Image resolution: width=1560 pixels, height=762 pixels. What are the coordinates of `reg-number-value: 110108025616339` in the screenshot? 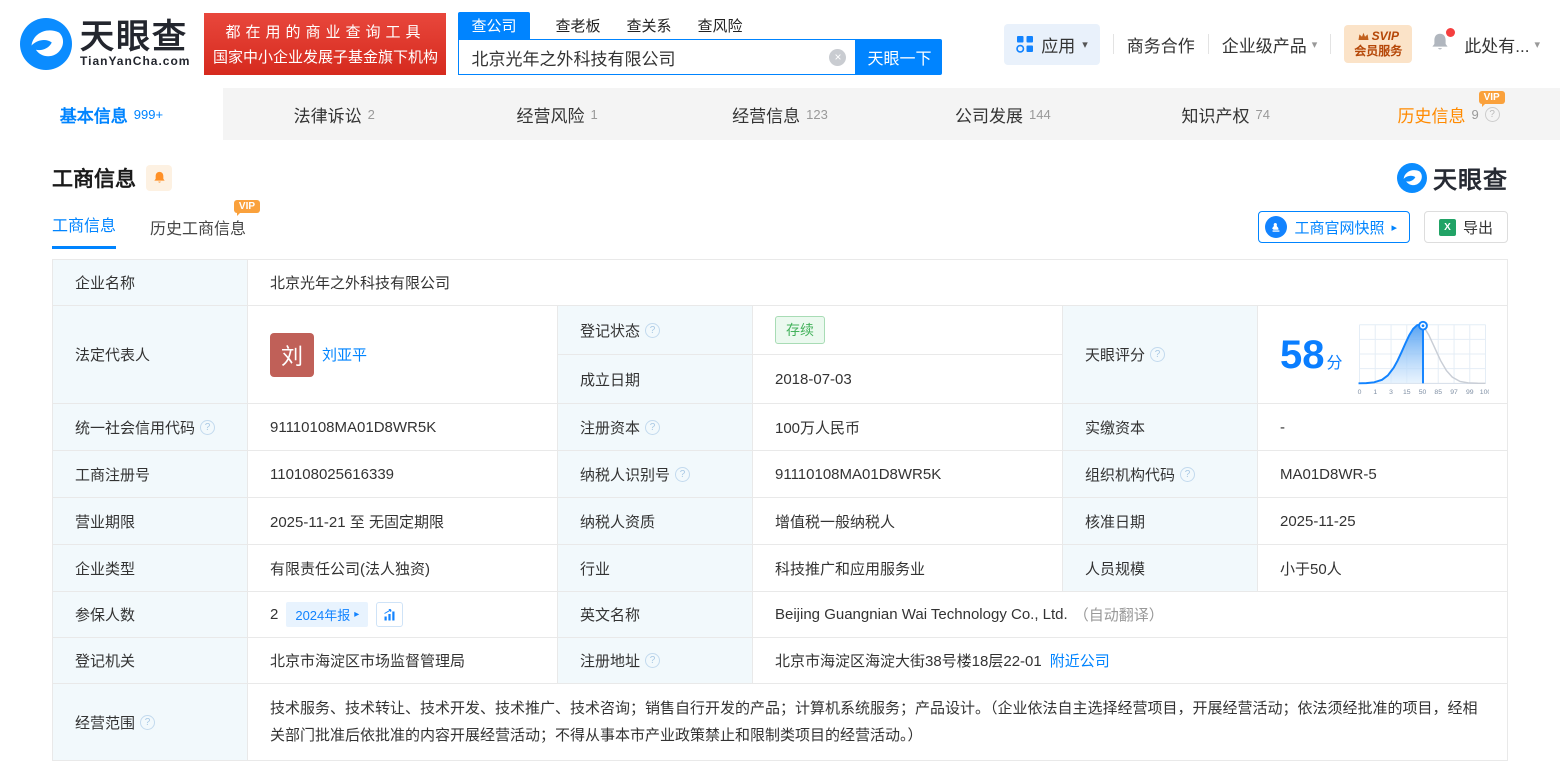 It's located at (403, 474).